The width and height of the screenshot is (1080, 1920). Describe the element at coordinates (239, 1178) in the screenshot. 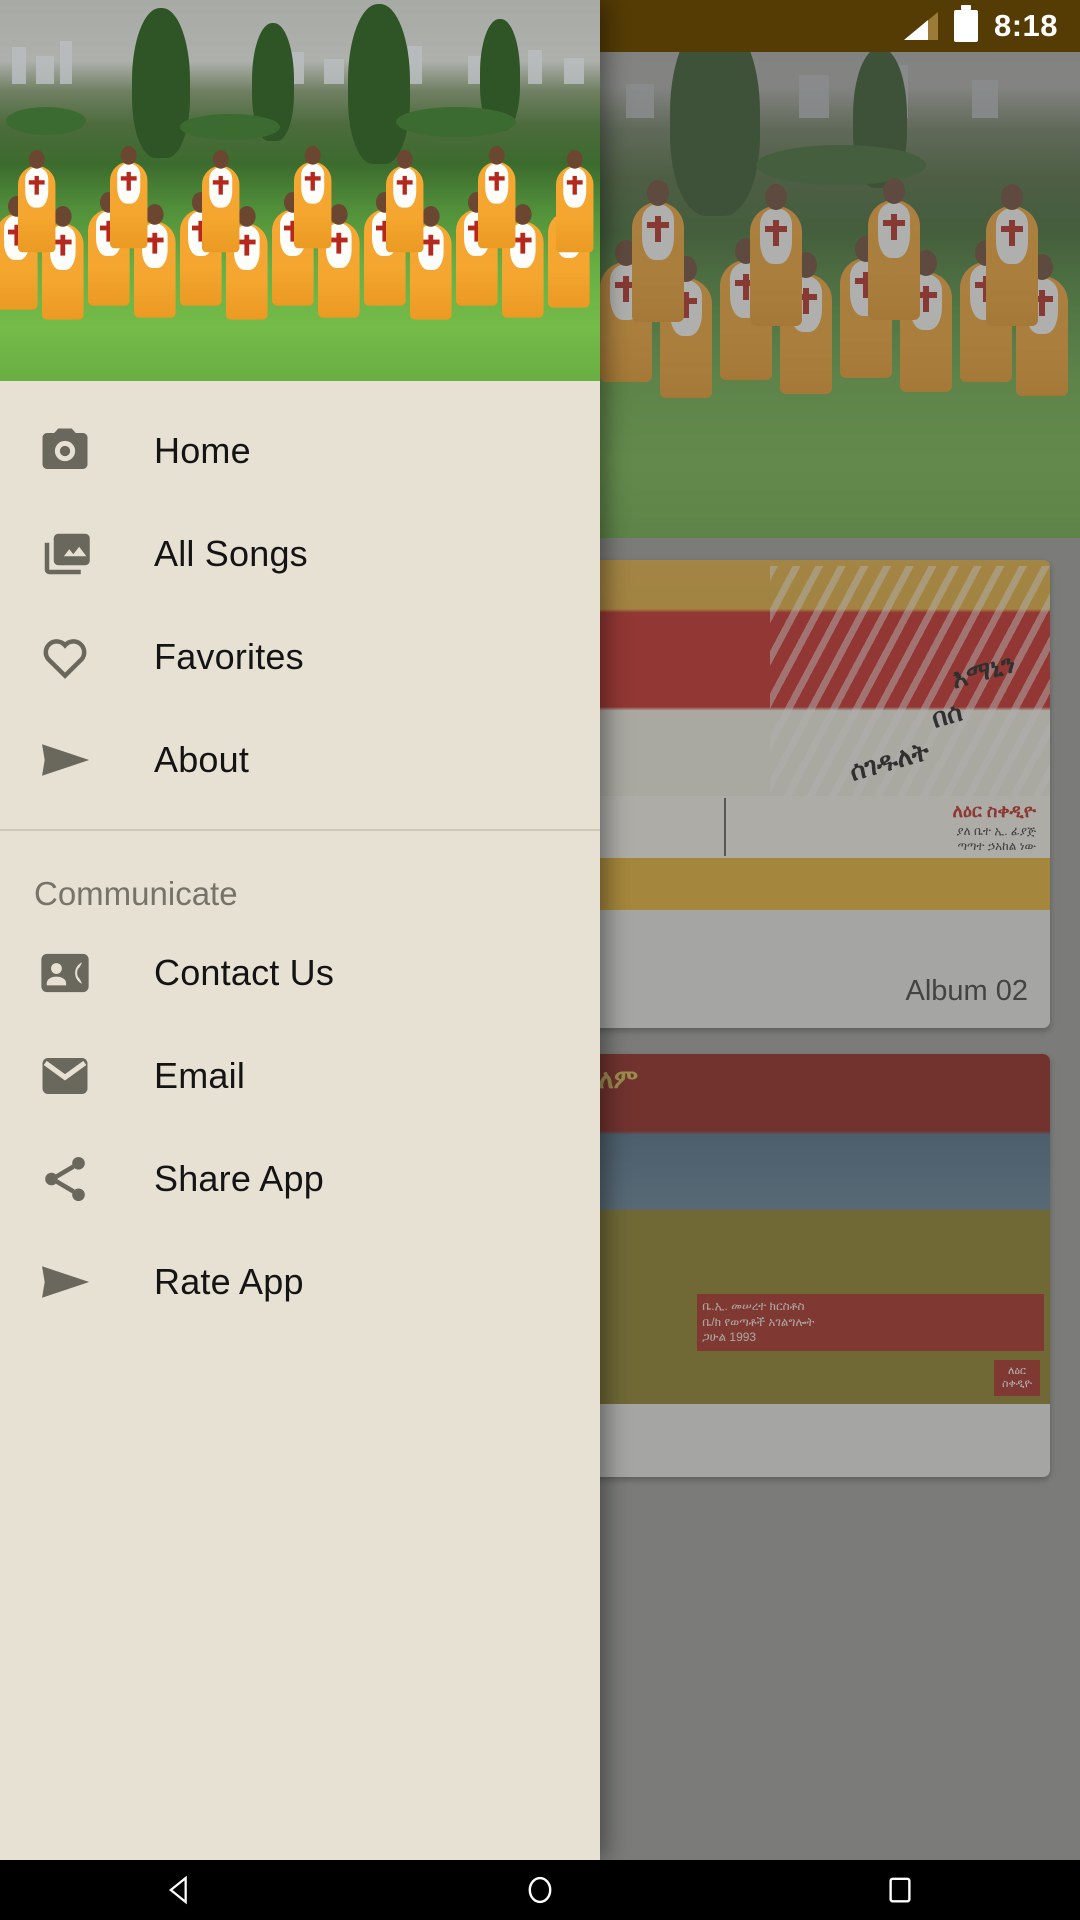

I see `sidebar-item-label: Share App` at that location.